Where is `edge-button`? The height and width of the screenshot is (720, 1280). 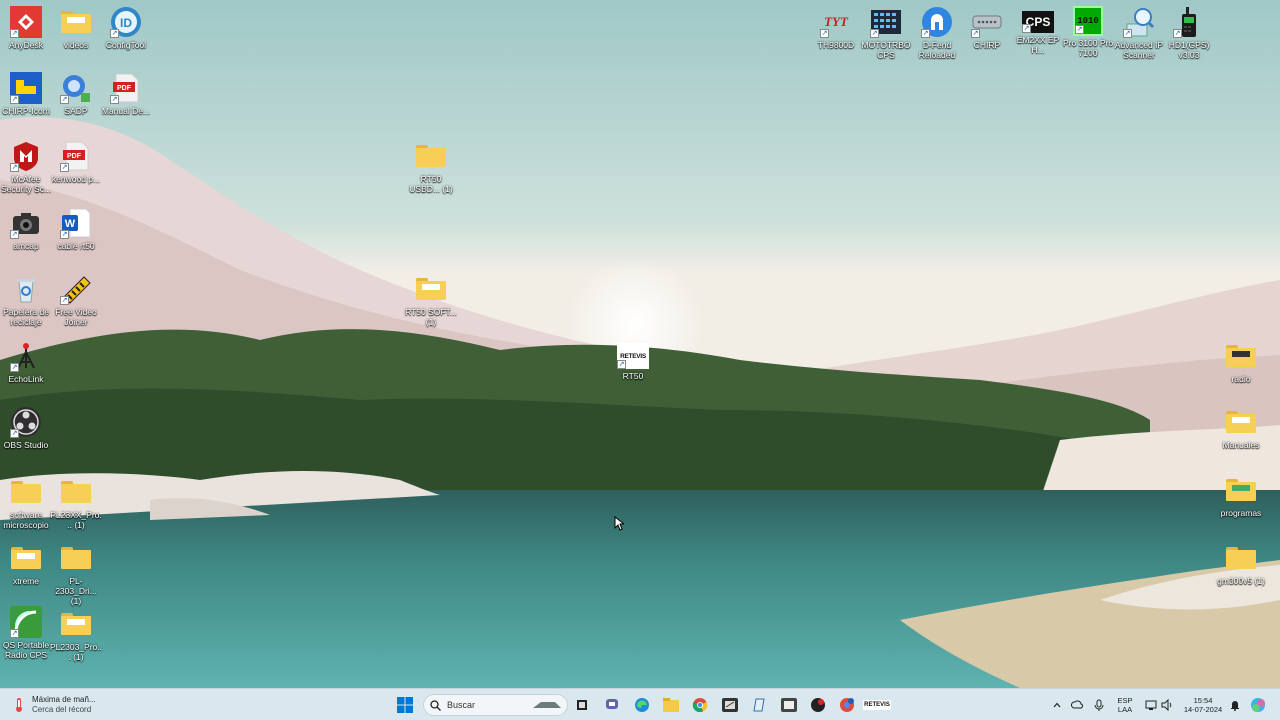
edge-button is located at coordinates (642, 704).